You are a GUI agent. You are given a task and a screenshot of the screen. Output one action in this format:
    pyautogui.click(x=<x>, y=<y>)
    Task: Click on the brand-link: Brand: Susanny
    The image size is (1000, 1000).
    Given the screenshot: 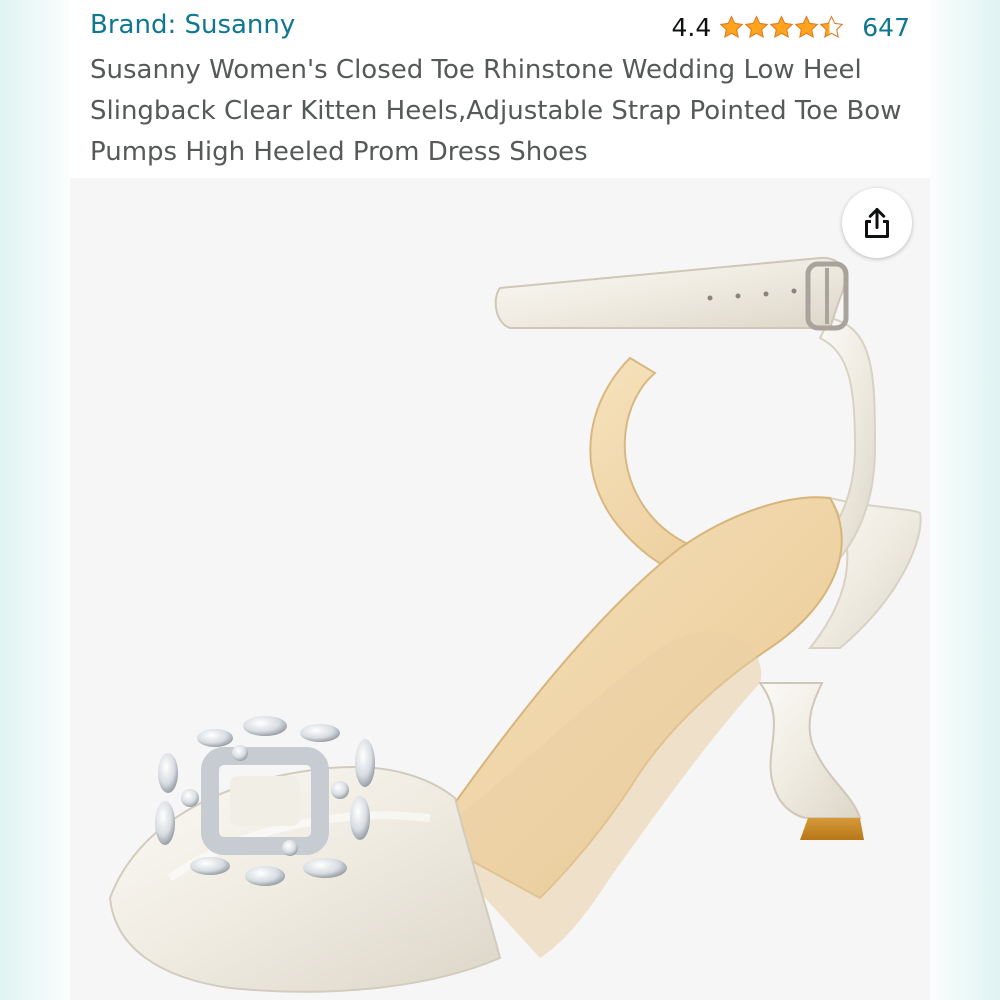 What is the action you would take?
    pyautogui.click(x=192, y=25)
    